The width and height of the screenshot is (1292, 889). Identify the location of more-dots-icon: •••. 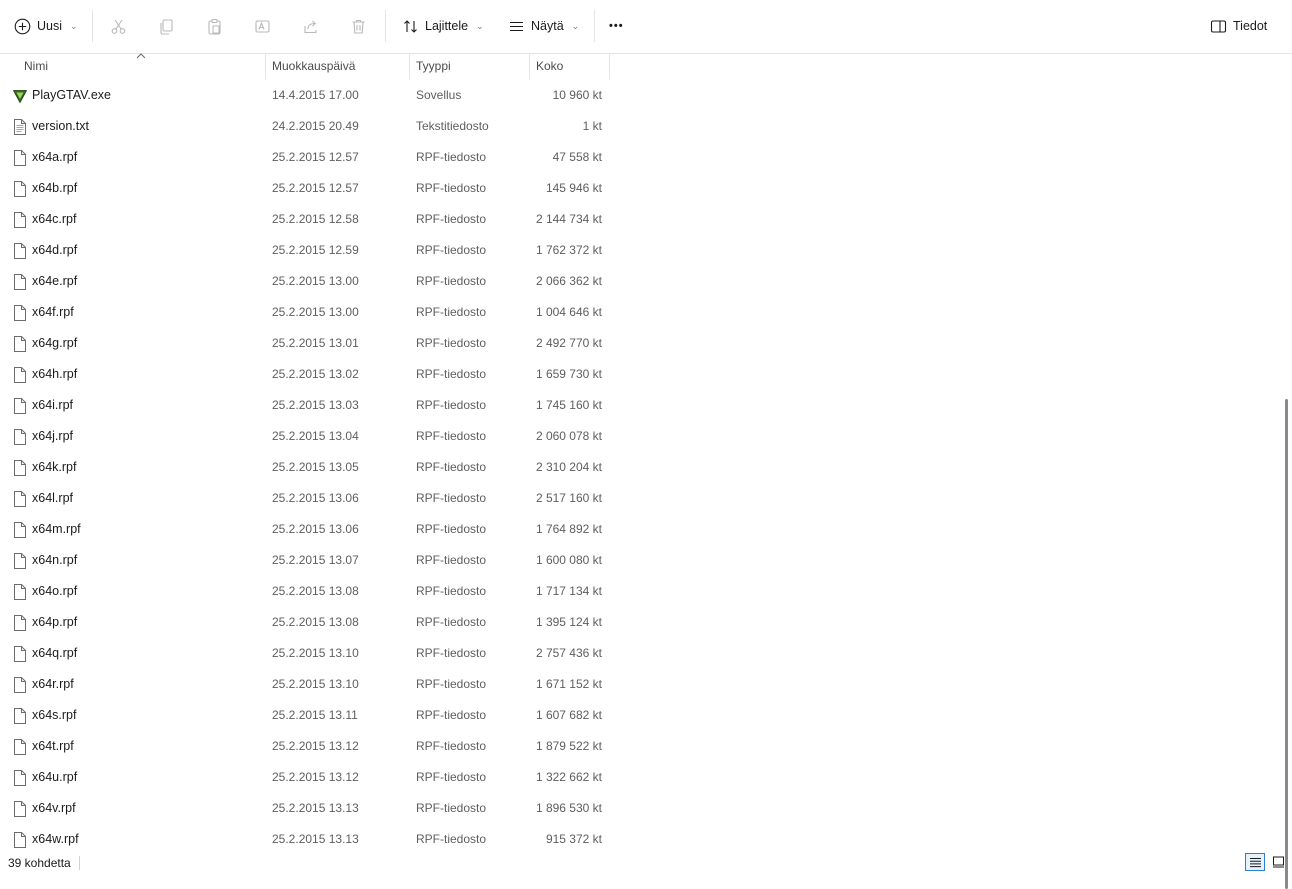
(616, 26).